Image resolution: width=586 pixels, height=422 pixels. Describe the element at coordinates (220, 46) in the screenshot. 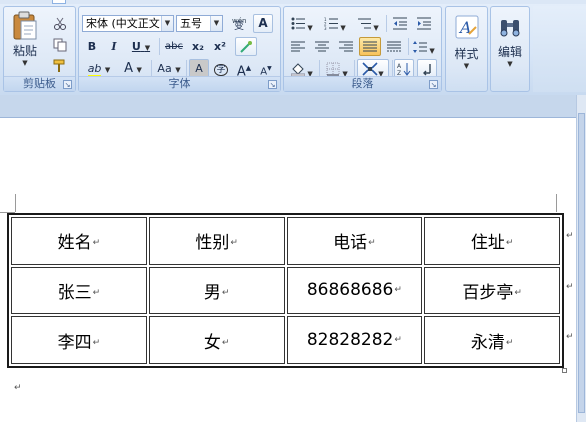

I see `superscript-button: x²` at that location.